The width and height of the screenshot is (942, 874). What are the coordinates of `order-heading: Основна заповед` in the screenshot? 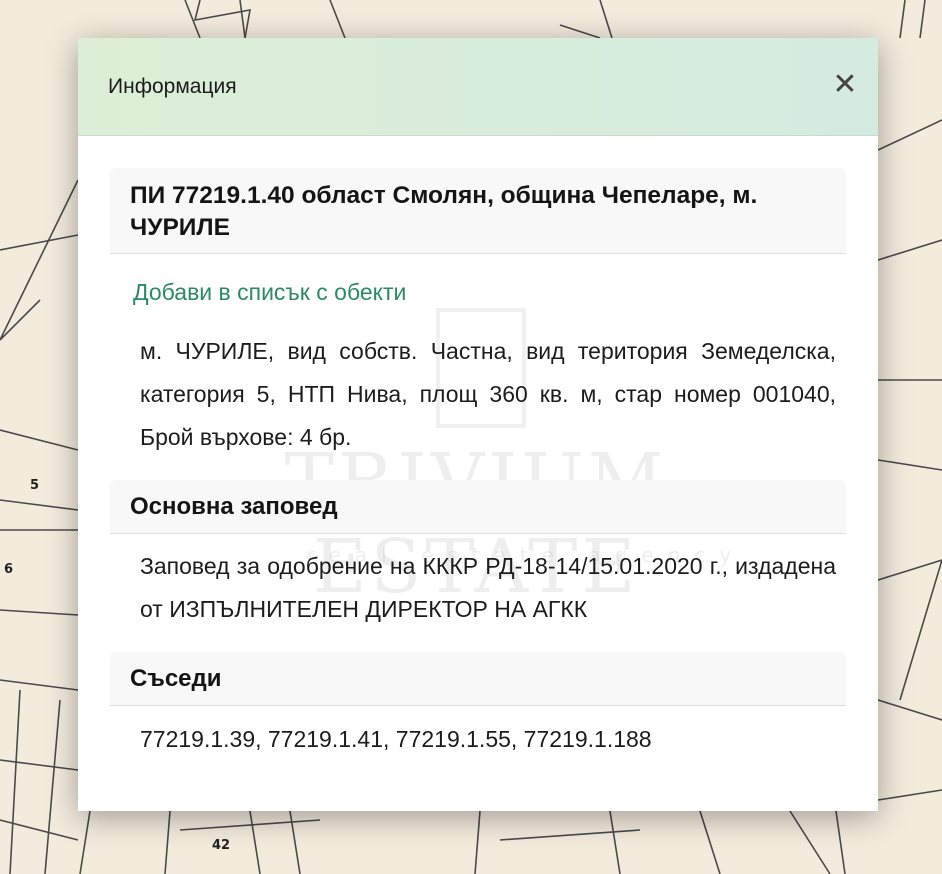 It's located at (478, 507).